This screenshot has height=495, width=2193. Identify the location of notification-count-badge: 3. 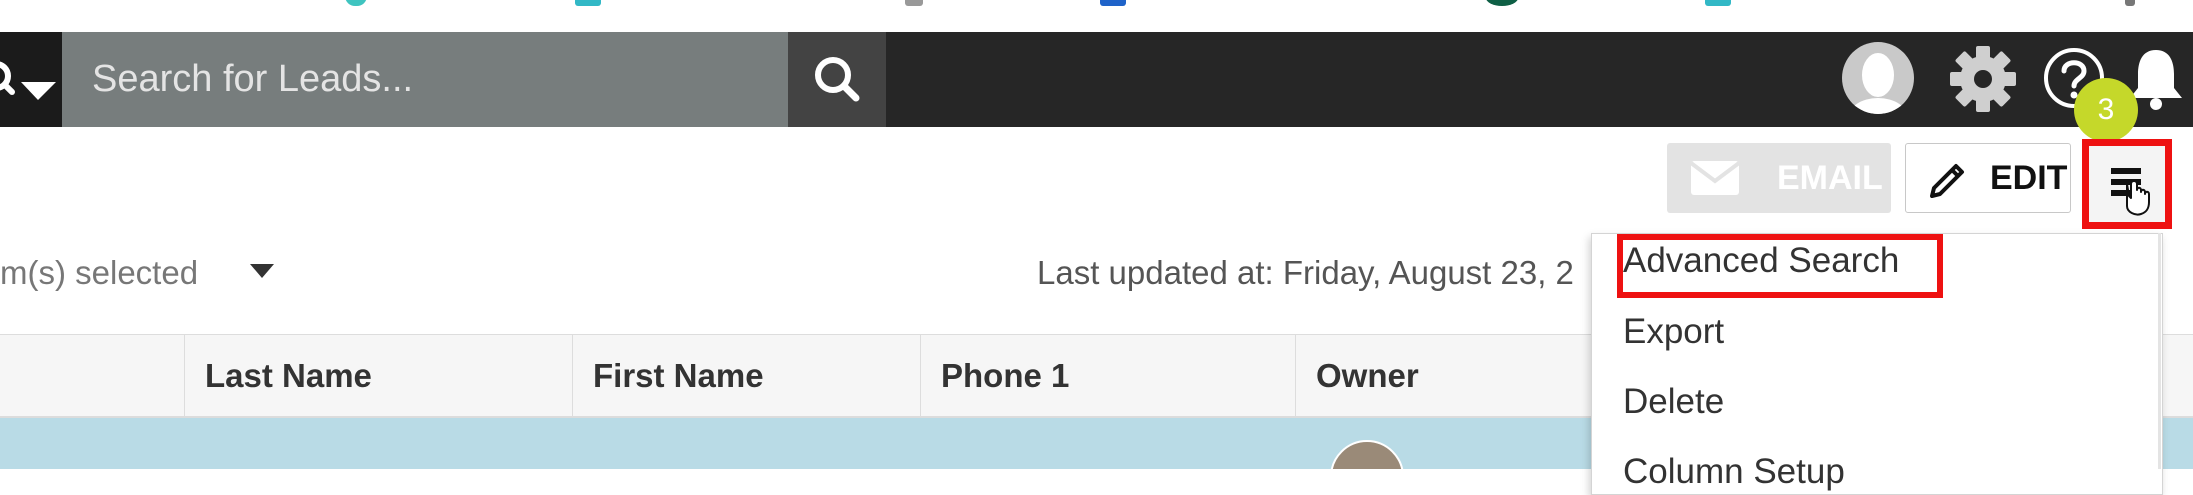
(2106, 110).